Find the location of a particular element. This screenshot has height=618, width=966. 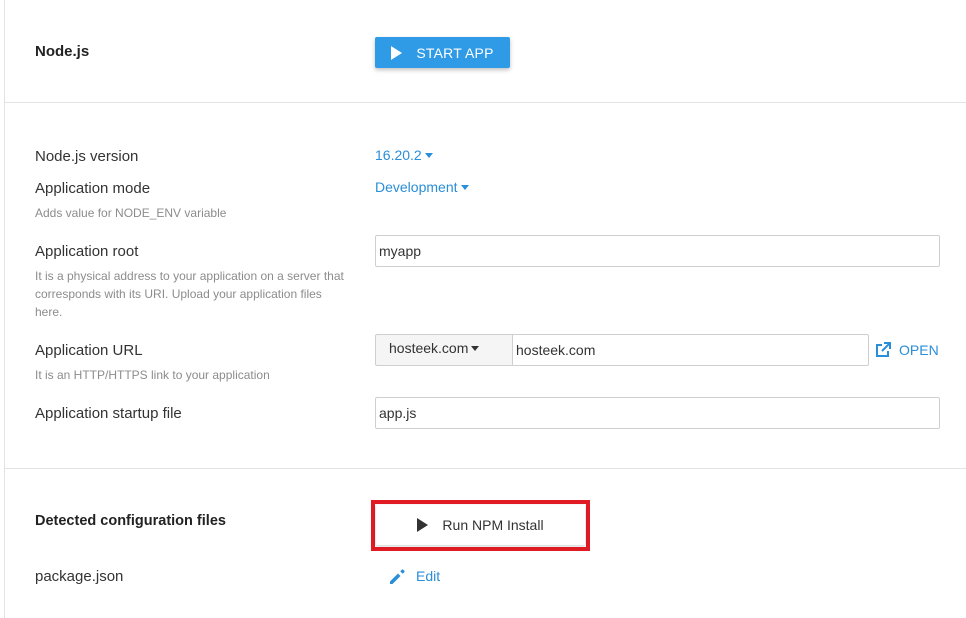

config-file-name: package.json is located at coordinates (79, 576).